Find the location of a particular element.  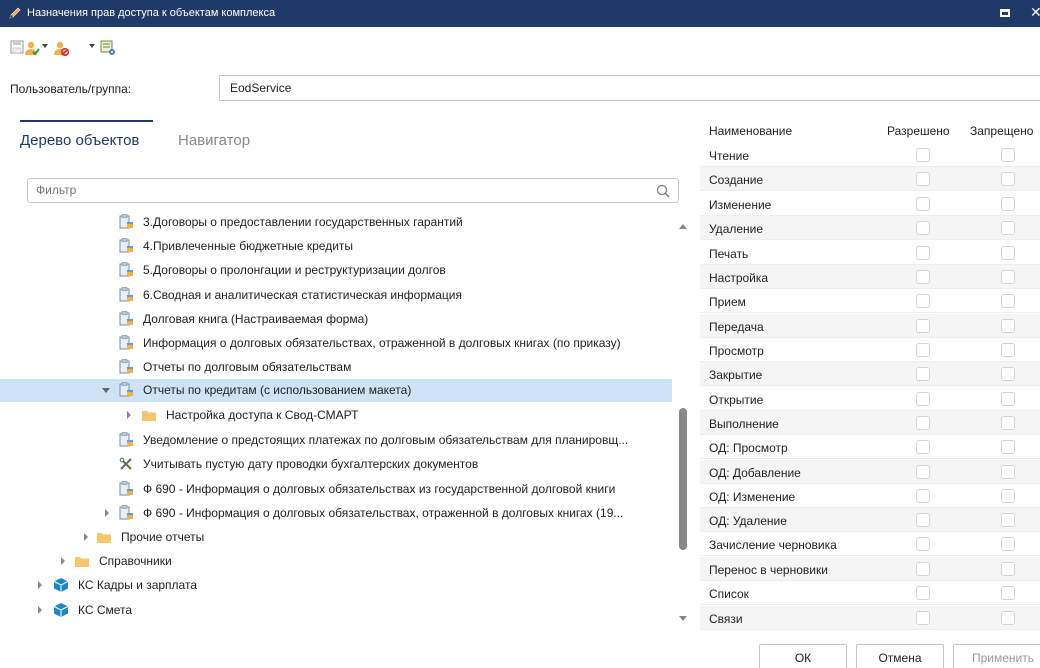

tree-item: Долговая книга (Настраиваемая форма) is located at coordinates (336, 319).